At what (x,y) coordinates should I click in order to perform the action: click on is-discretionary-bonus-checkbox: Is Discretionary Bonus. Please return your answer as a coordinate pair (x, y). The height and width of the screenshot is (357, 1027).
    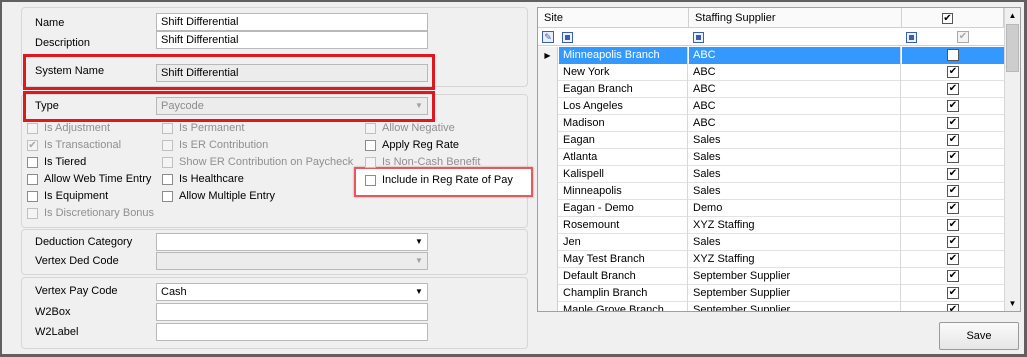
    Looking at the image, I should click on (90, 214).